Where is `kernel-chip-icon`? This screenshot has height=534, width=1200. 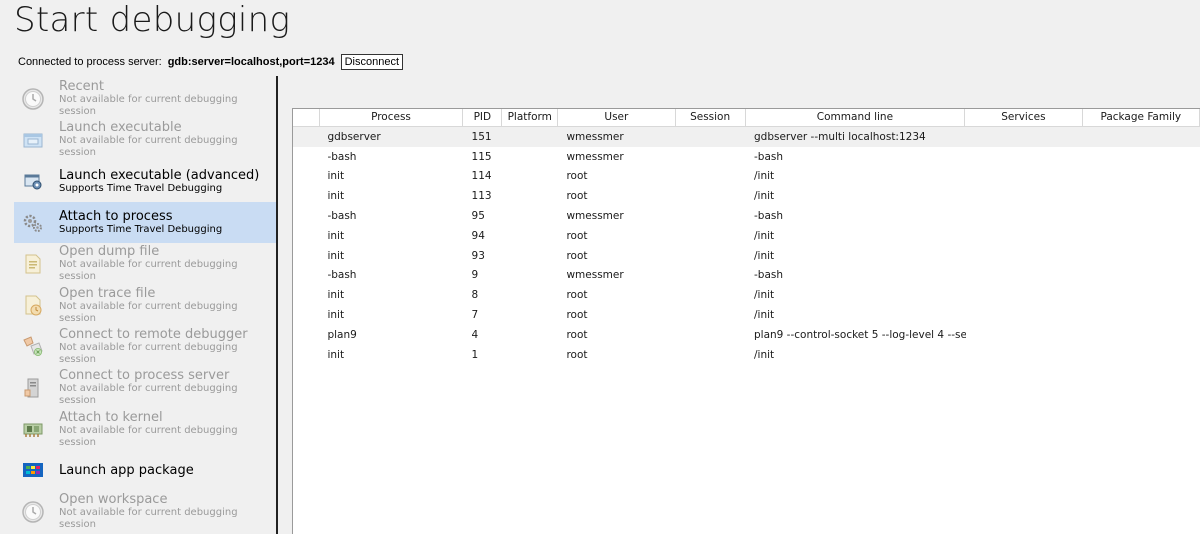 kernel-chip-icon is located at coordinates (33, 429).